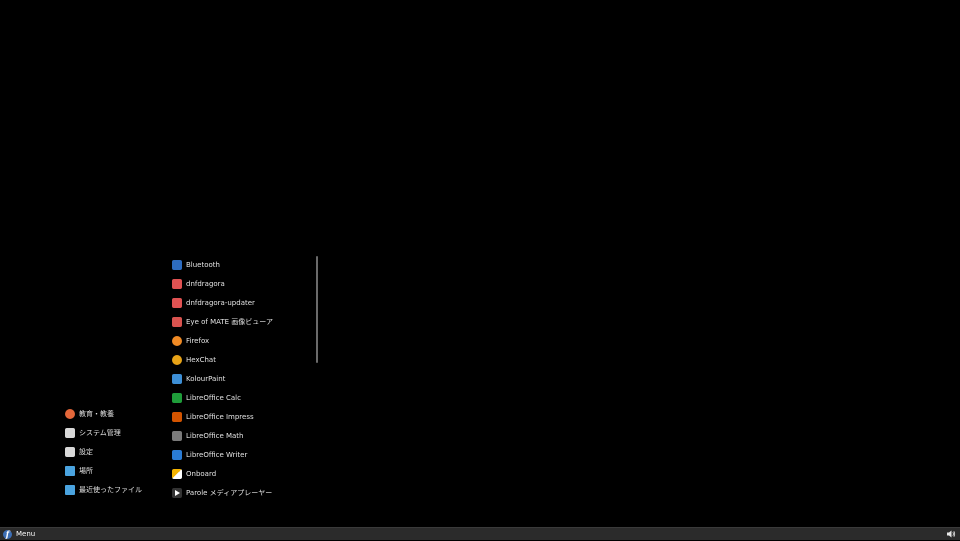  I want to click on app-label: Bluetooth, so click(203, 264).